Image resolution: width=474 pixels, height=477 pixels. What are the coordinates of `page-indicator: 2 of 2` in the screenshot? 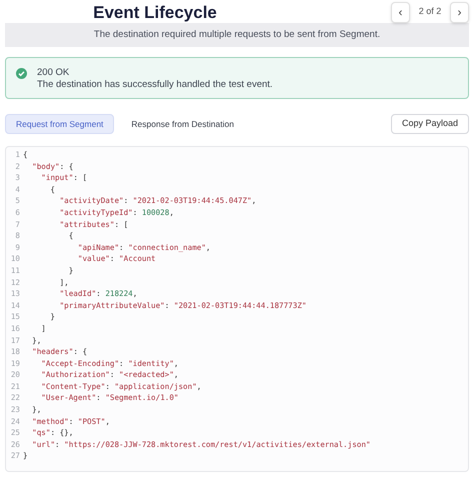 It's located at (430, 11).